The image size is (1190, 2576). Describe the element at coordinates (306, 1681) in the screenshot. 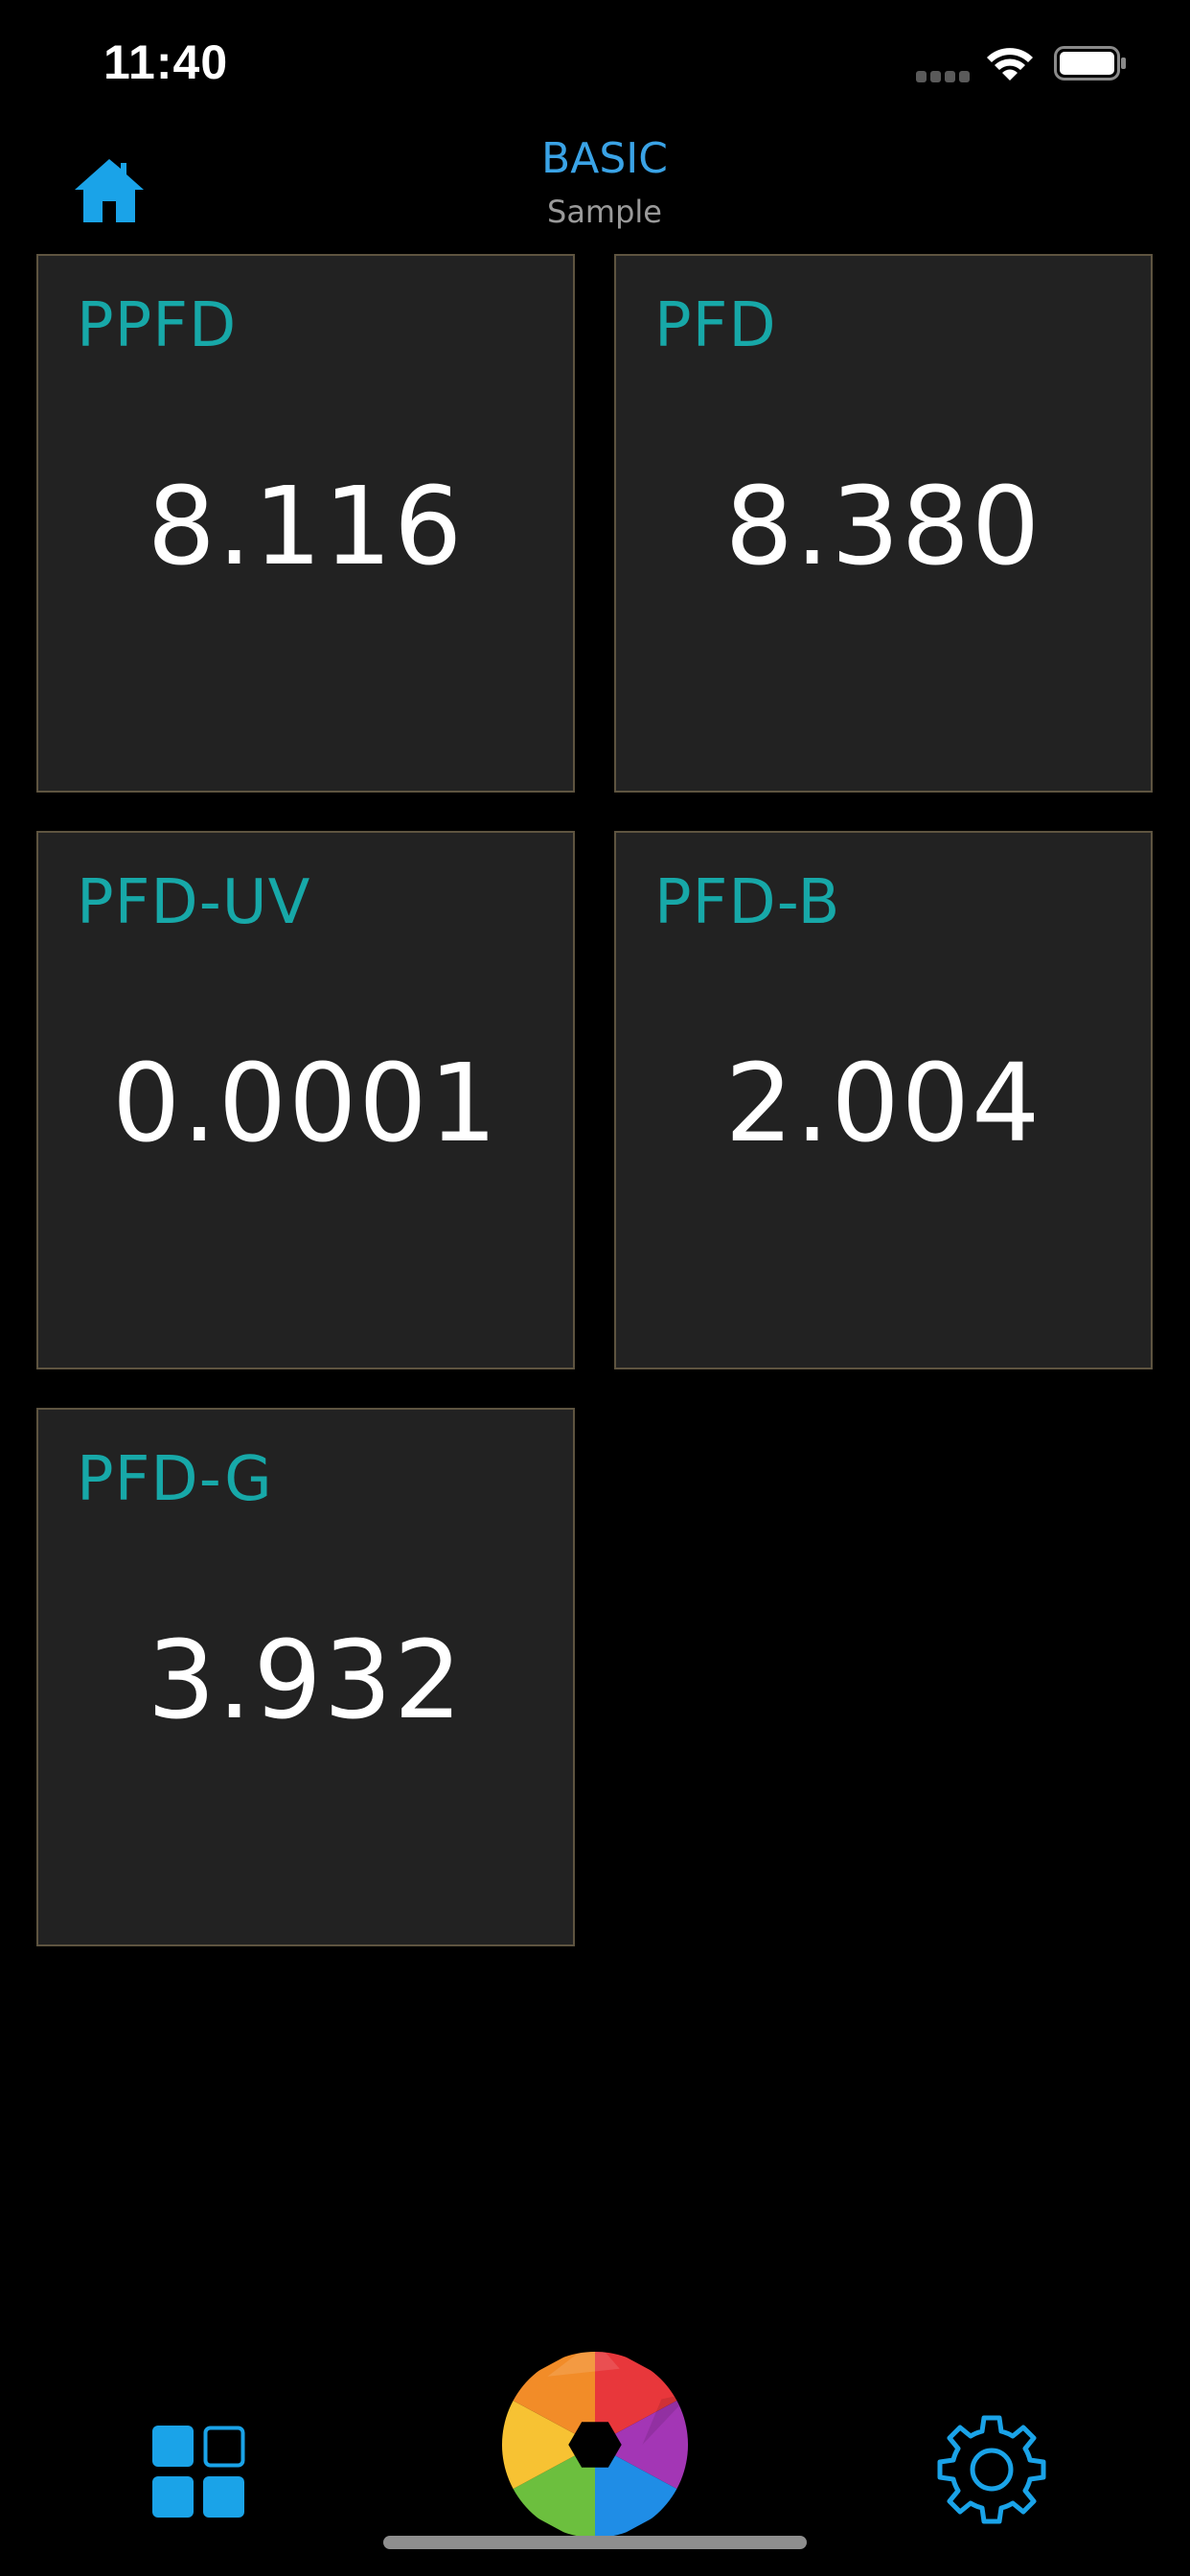

I see `tile-value: 3.932` at that location.